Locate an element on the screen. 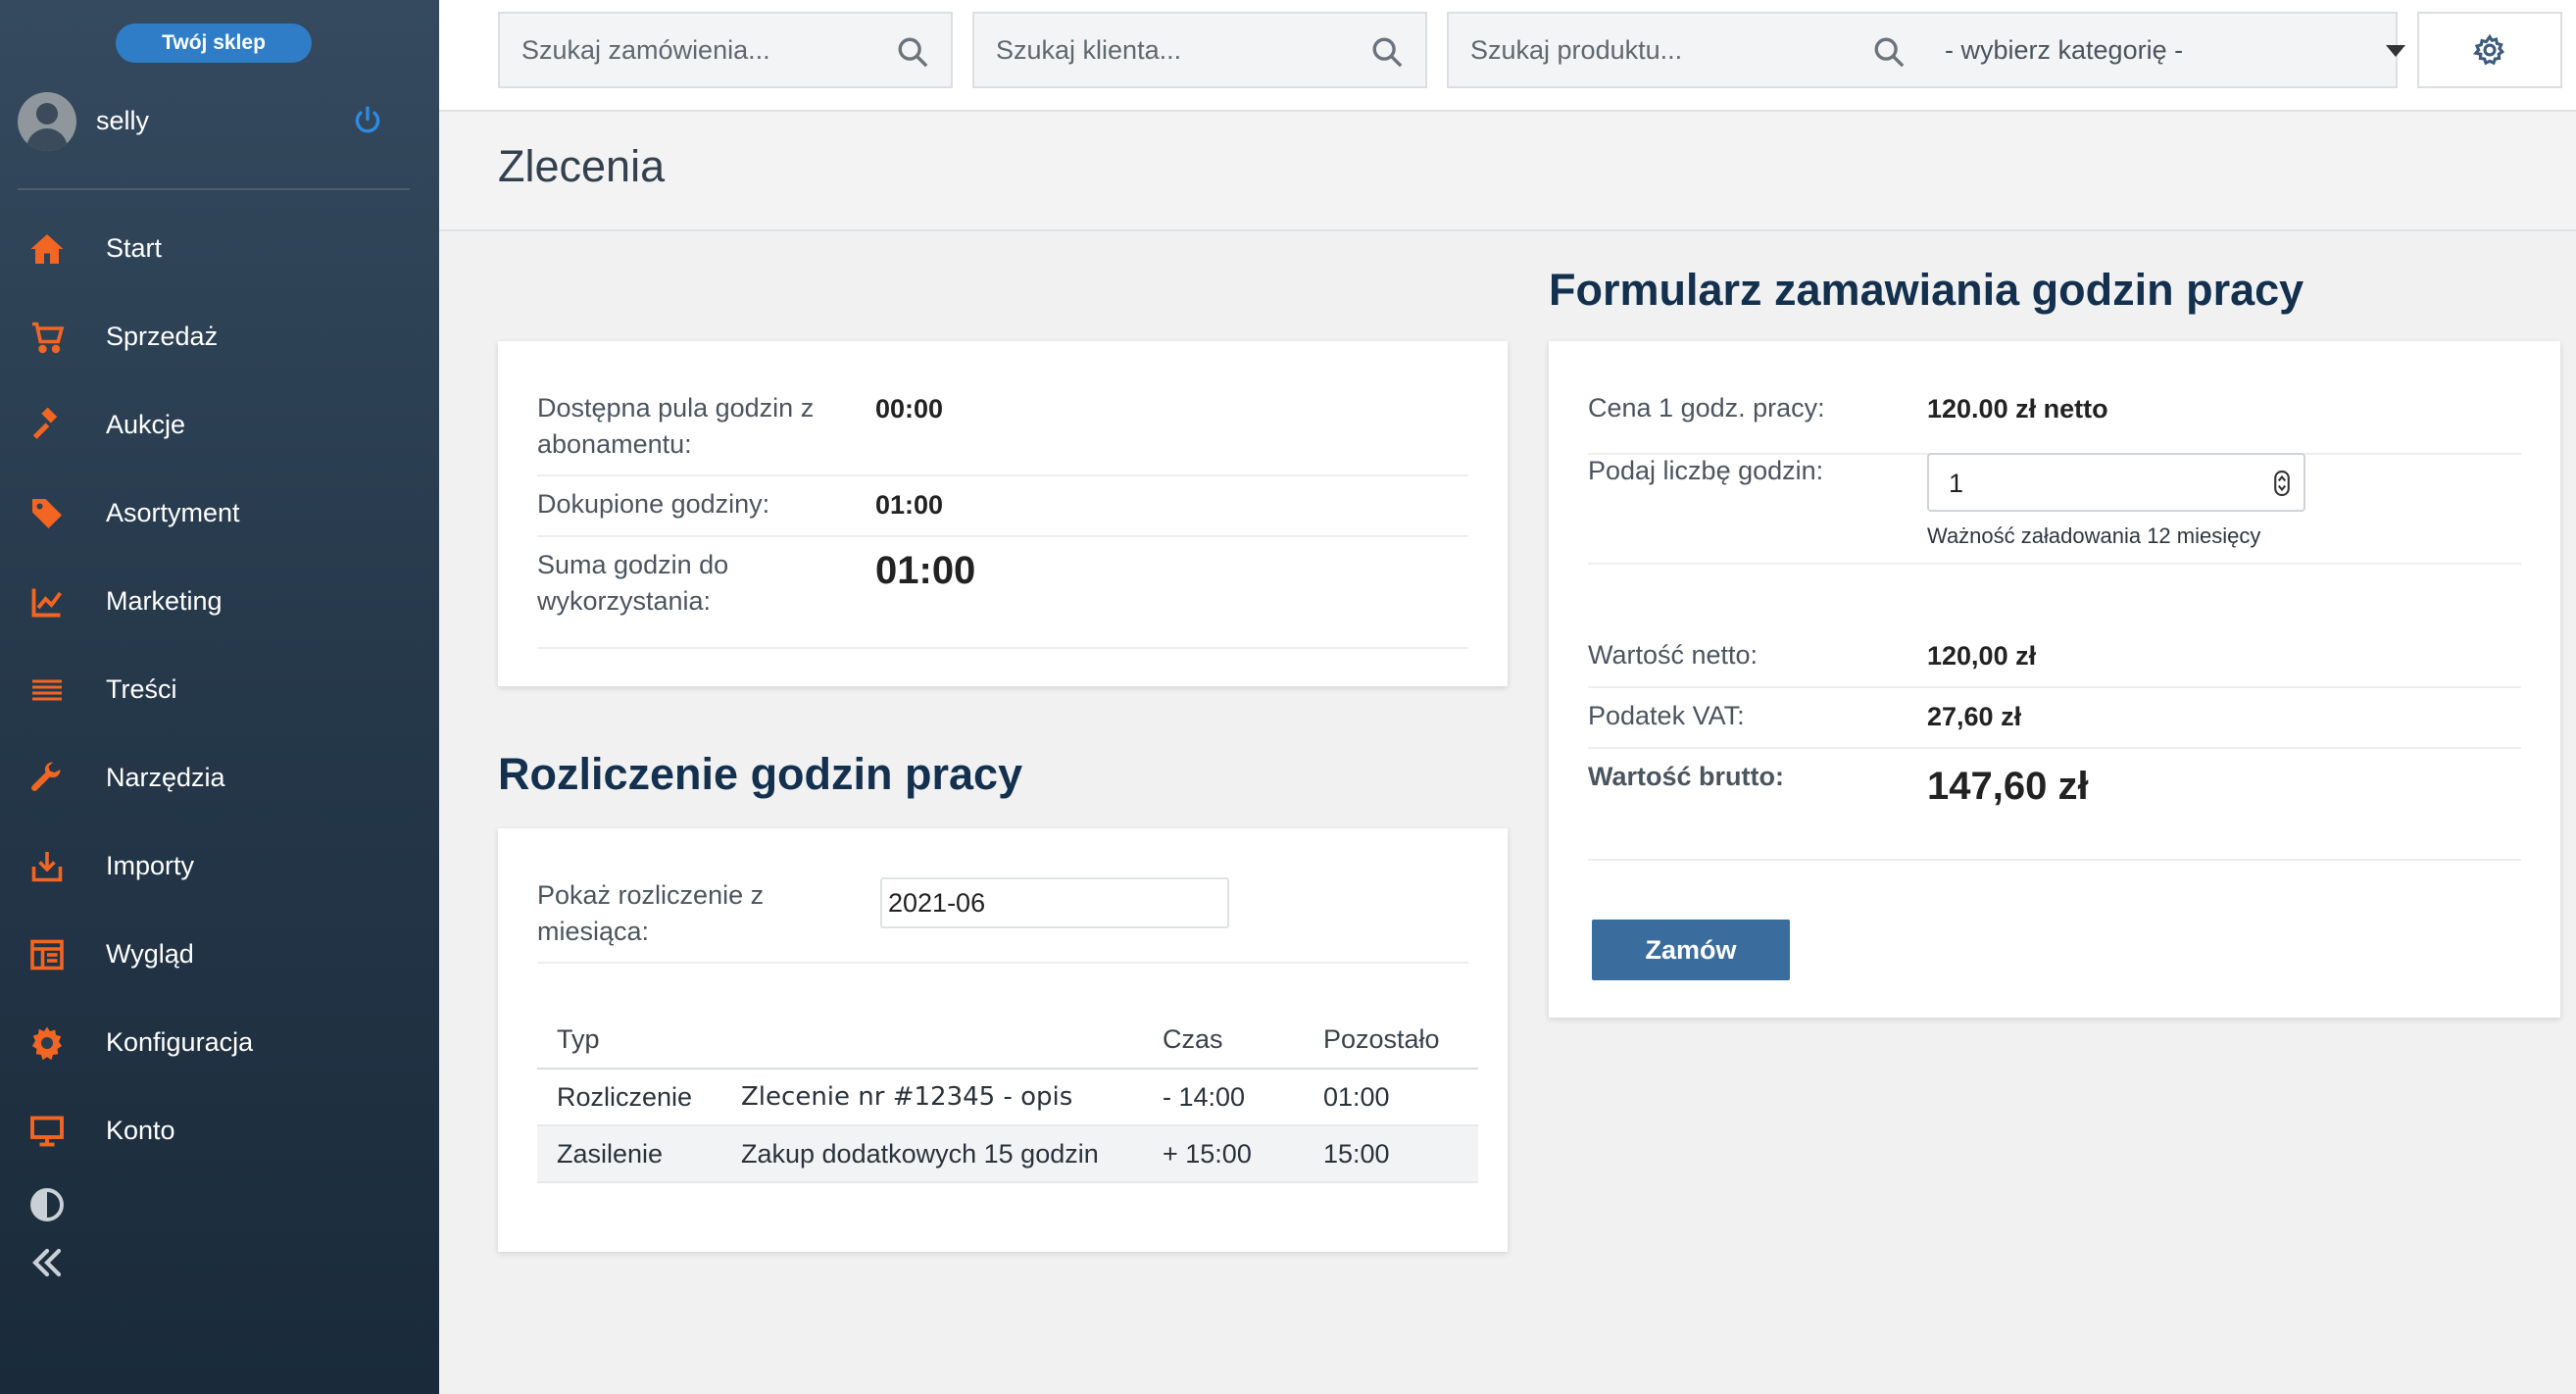 The image size is (2576, 1394). tag-icon is located at coordinates (47, 513).